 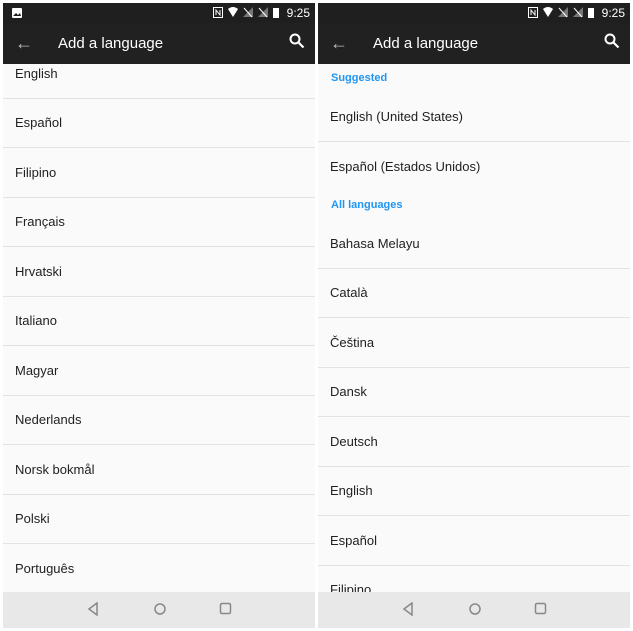 I want to click on list-item: English (United States), so click(x=474, y=117).